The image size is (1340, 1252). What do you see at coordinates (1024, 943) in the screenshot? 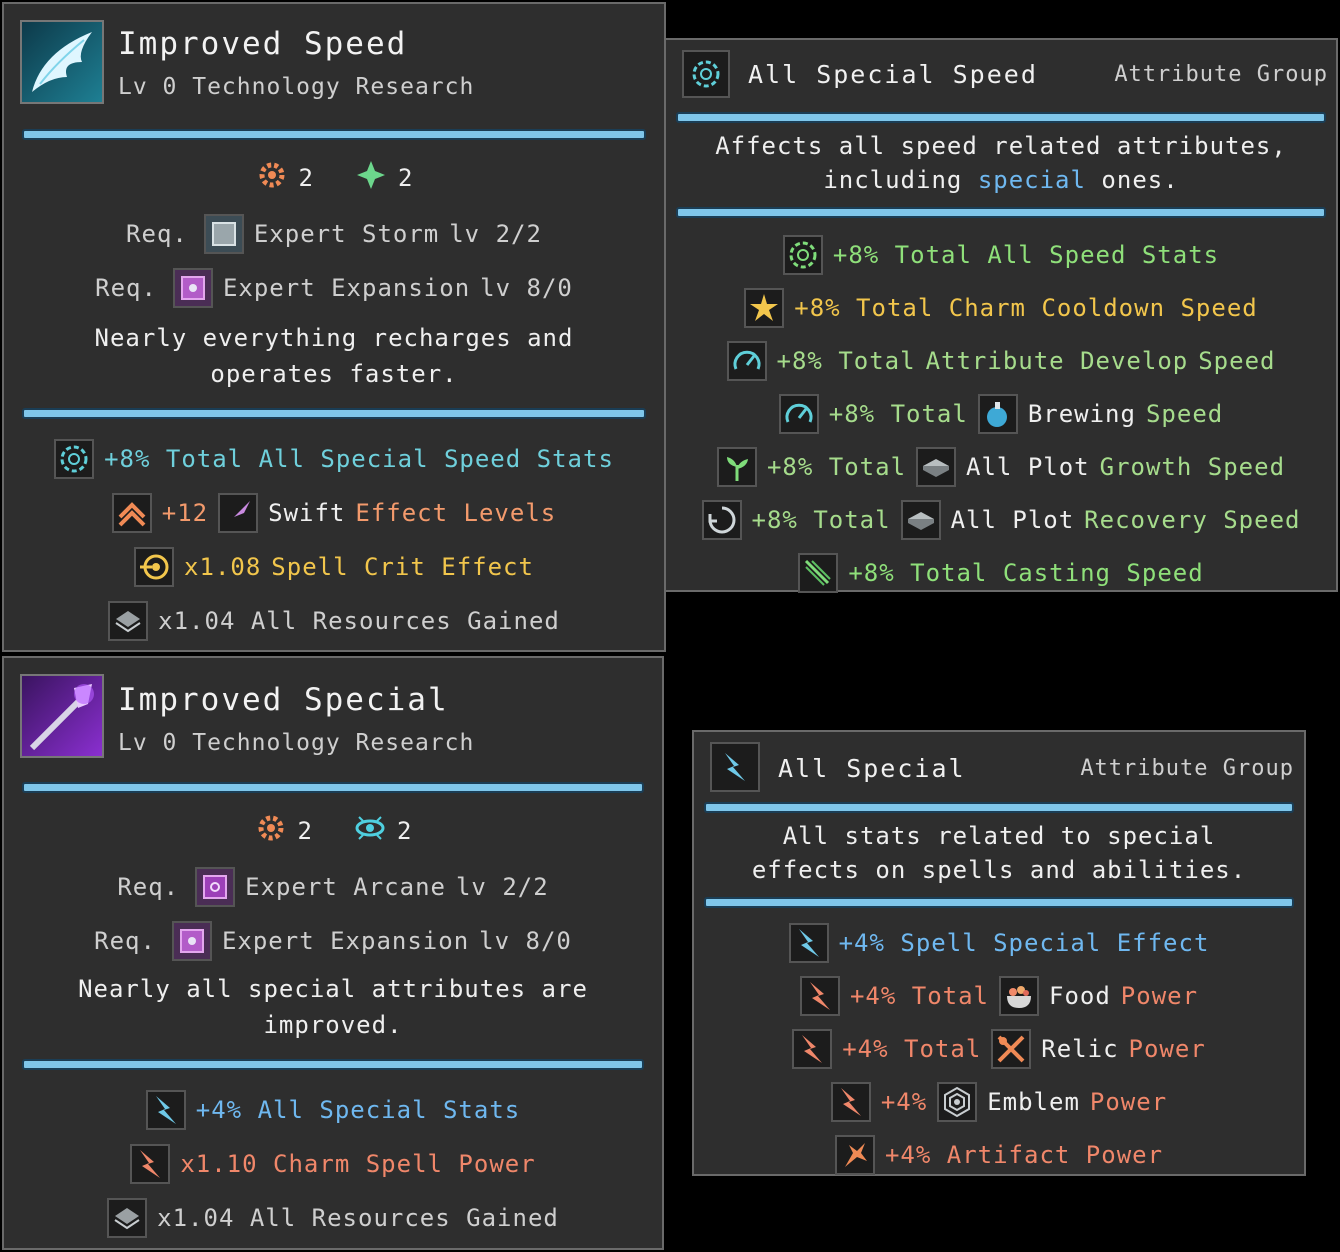
I see `stat-text: +4% Spell Special Effect` at bounding box center [1024, 943].